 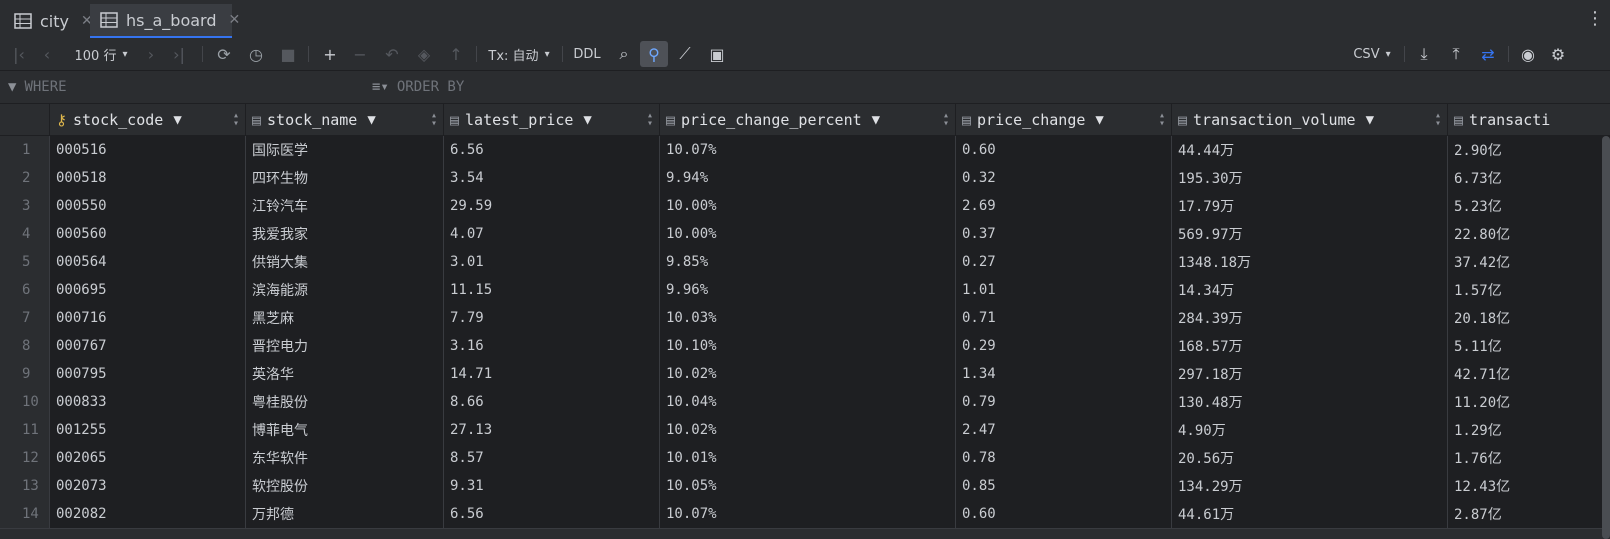 I want to click on cell-latest-price: 11.15, so click(x=552, y=290).